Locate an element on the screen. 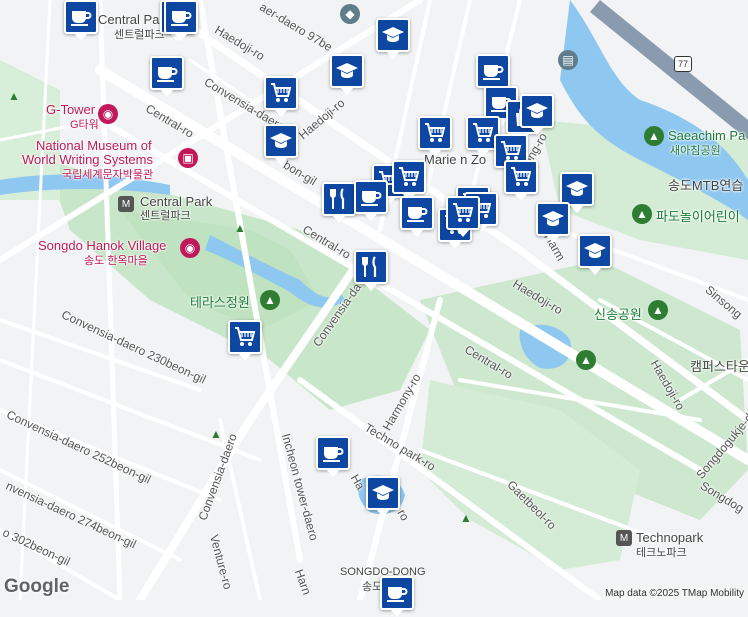 The height and width of the screenshot is (617, 748). route-badge: 77 is located at coordinates (683, 64).